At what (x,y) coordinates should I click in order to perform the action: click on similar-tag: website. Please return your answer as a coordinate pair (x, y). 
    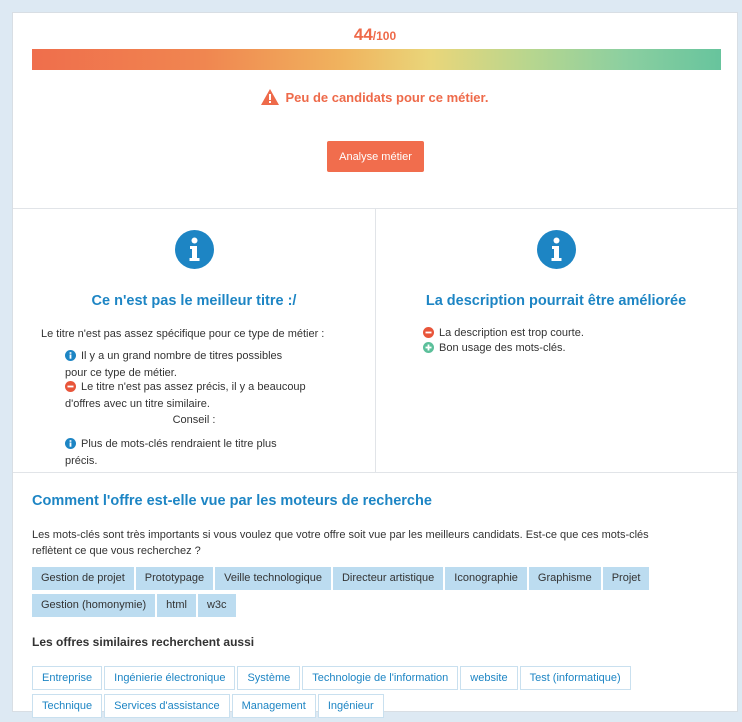
    Looking at the image, I should click on (489, 678).